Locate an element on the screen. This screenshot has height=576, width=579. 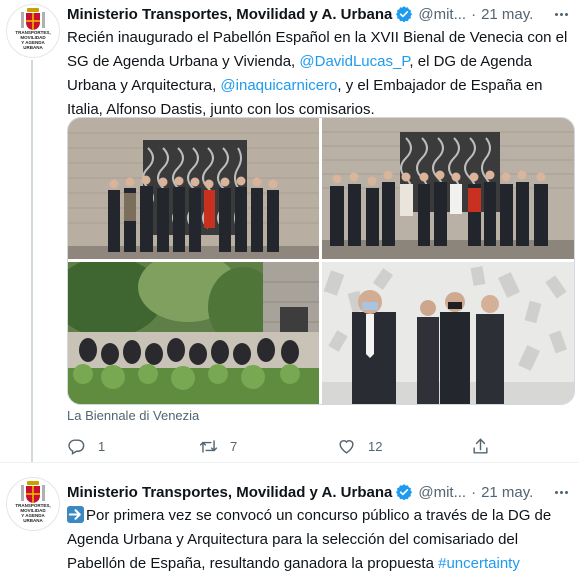
thread-connector is located at coordinates (32, 261).